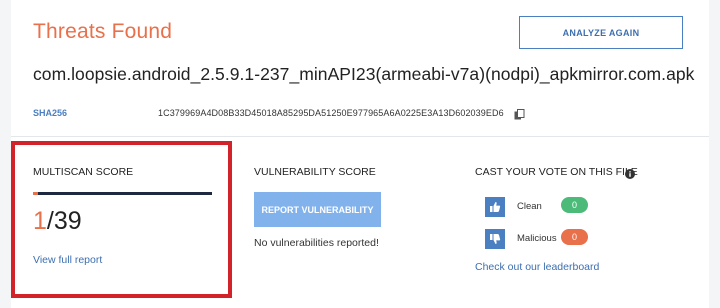 Image resolution: width=720 pixels, height=308 pixels. I want to click on vulnerability-status: No vulnerabilities reported!, so click(316, 243).